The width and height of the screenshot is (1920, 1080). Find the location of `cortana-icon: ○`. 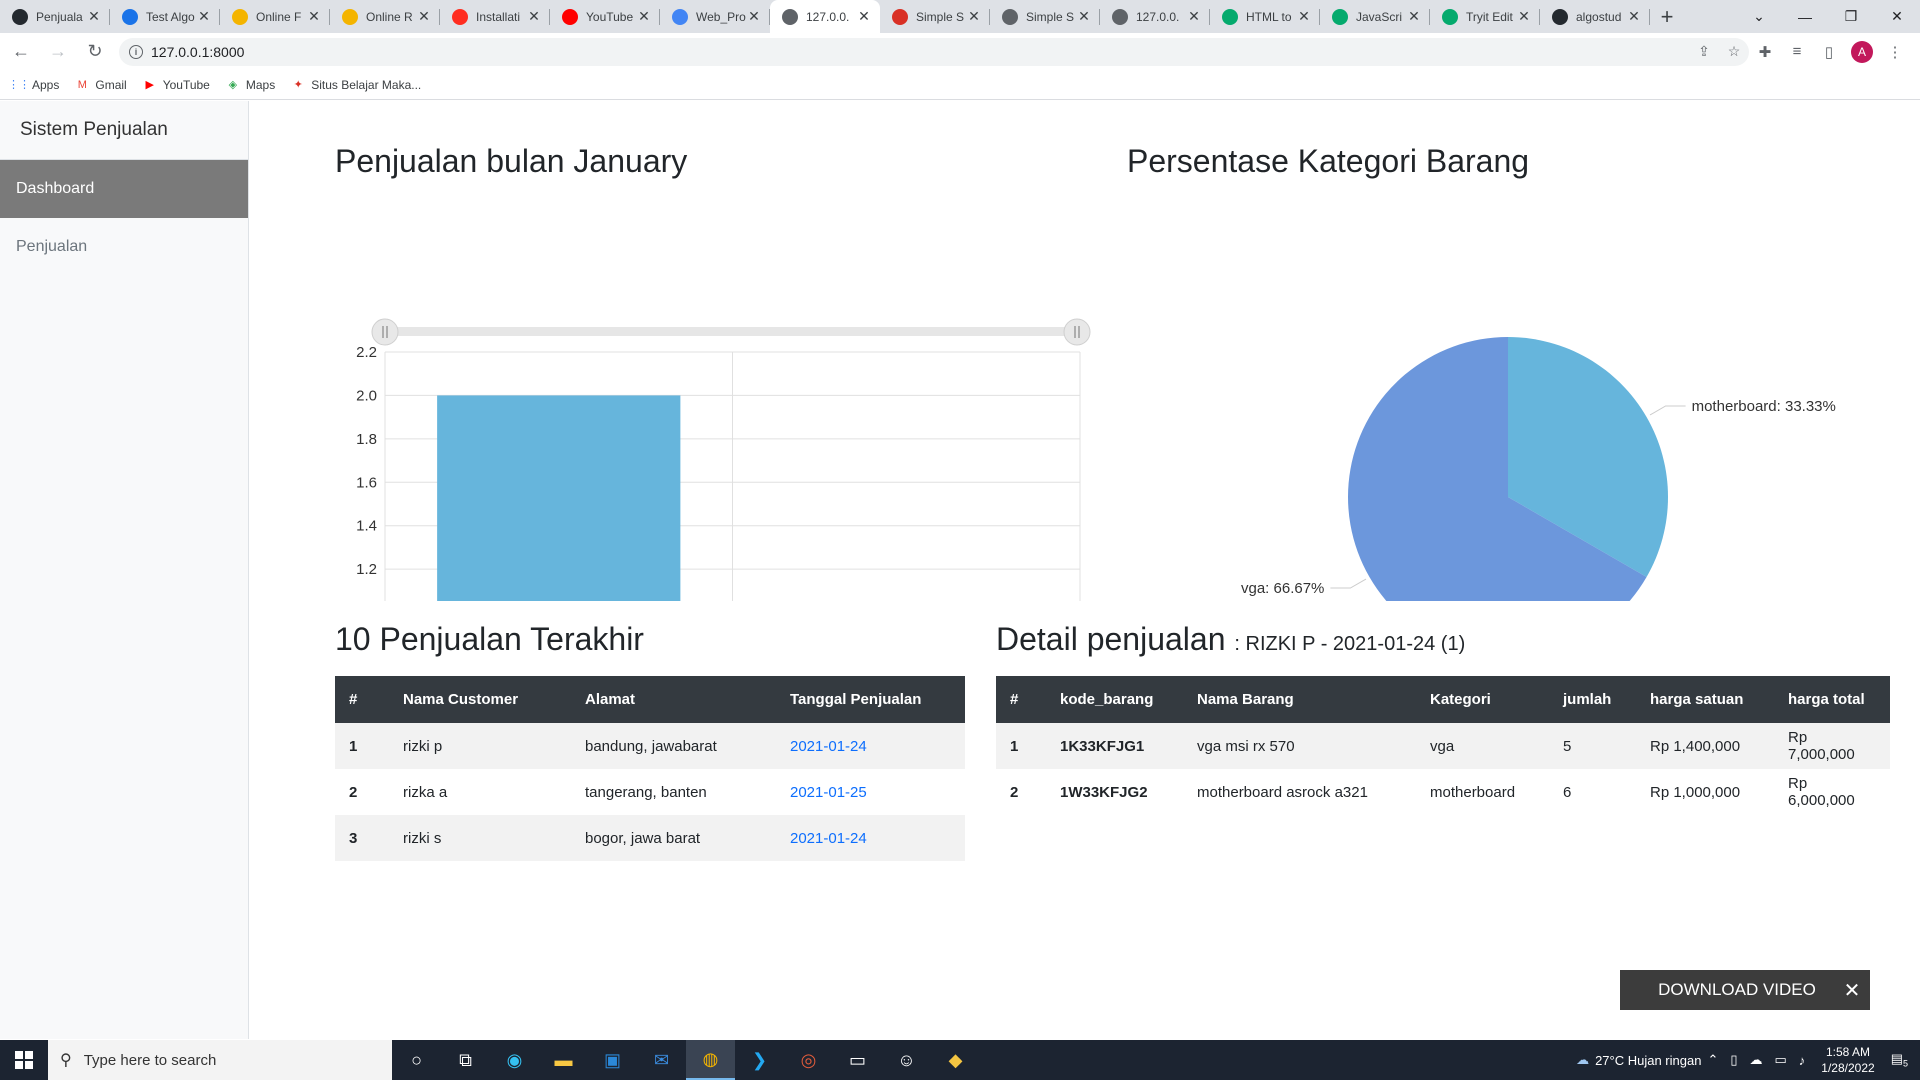

cortana-icon: ○ is located at coordinates (416, 1060).